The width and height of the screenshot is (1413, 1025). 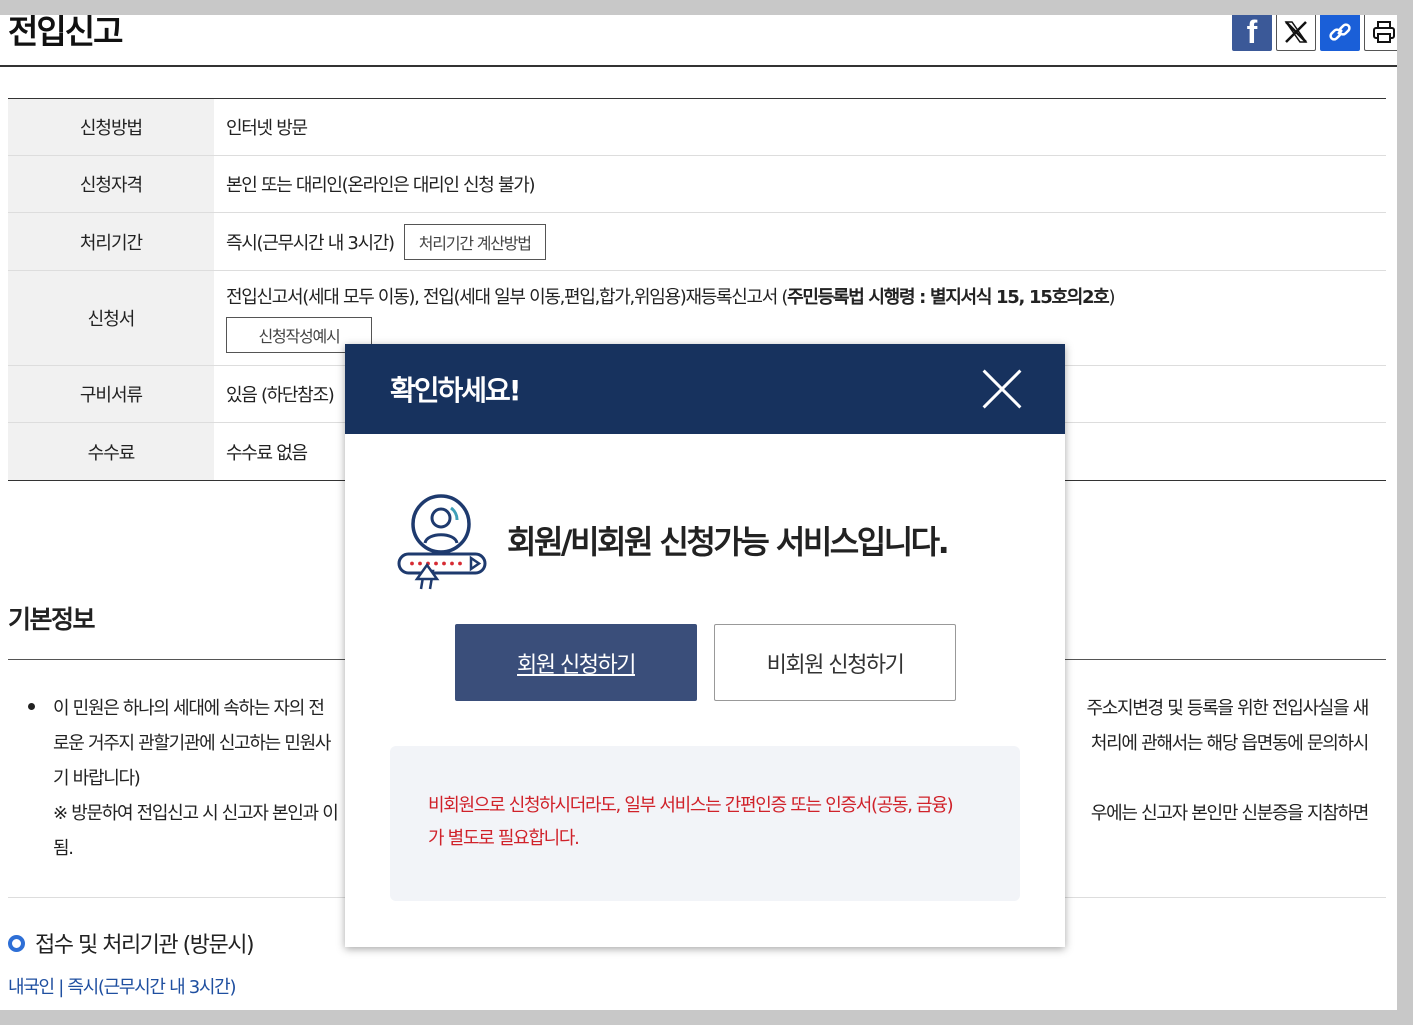 What do you see at coordinates (728, 542) in the screenshot?
I see `modal-message: 회원/비회원 신청가능 서비스입니다.` at bounding box center [728, 542].